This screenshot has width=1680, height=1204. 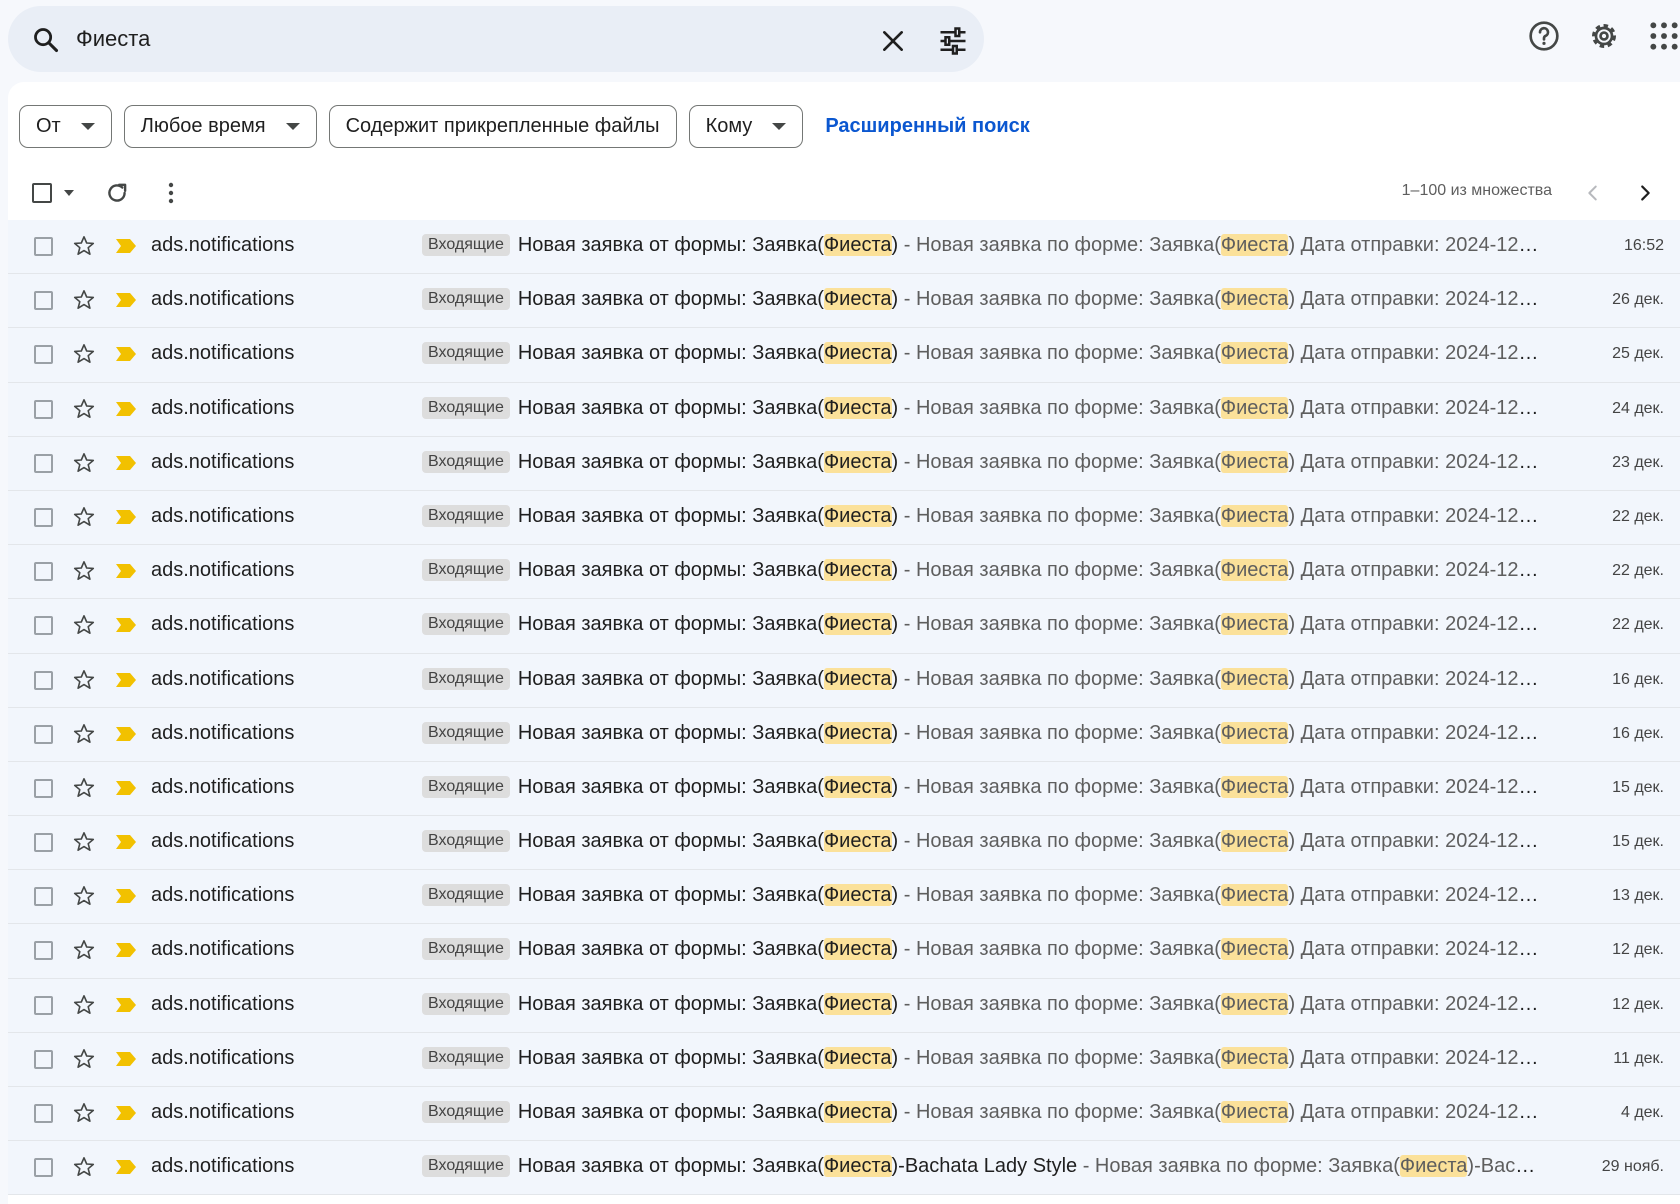 I want to click on filter-attachments-chip: Содержит прикрепленные файлы, so click(x=502, y=126).